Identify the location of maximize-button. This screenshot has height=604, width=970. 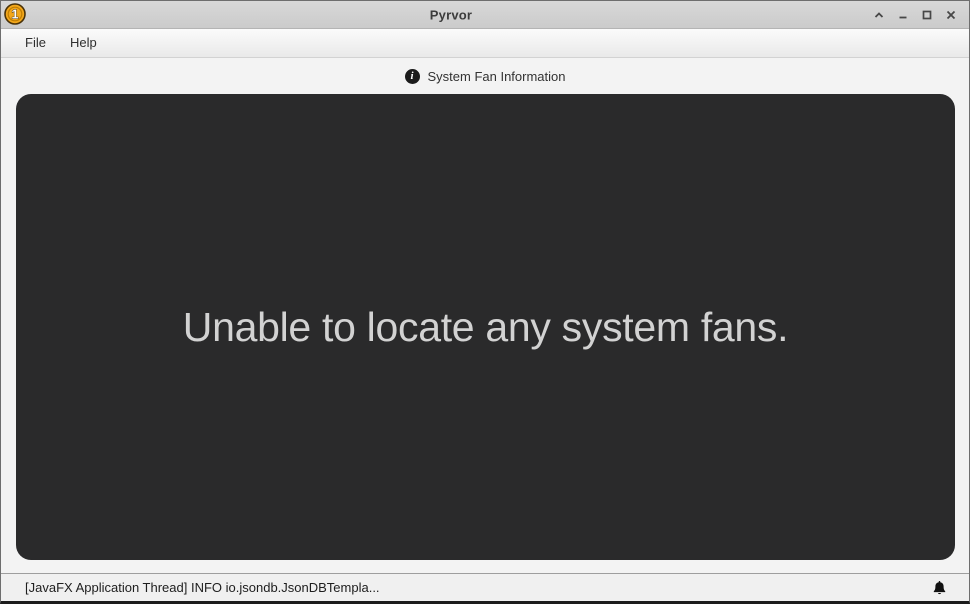
(927, 15).